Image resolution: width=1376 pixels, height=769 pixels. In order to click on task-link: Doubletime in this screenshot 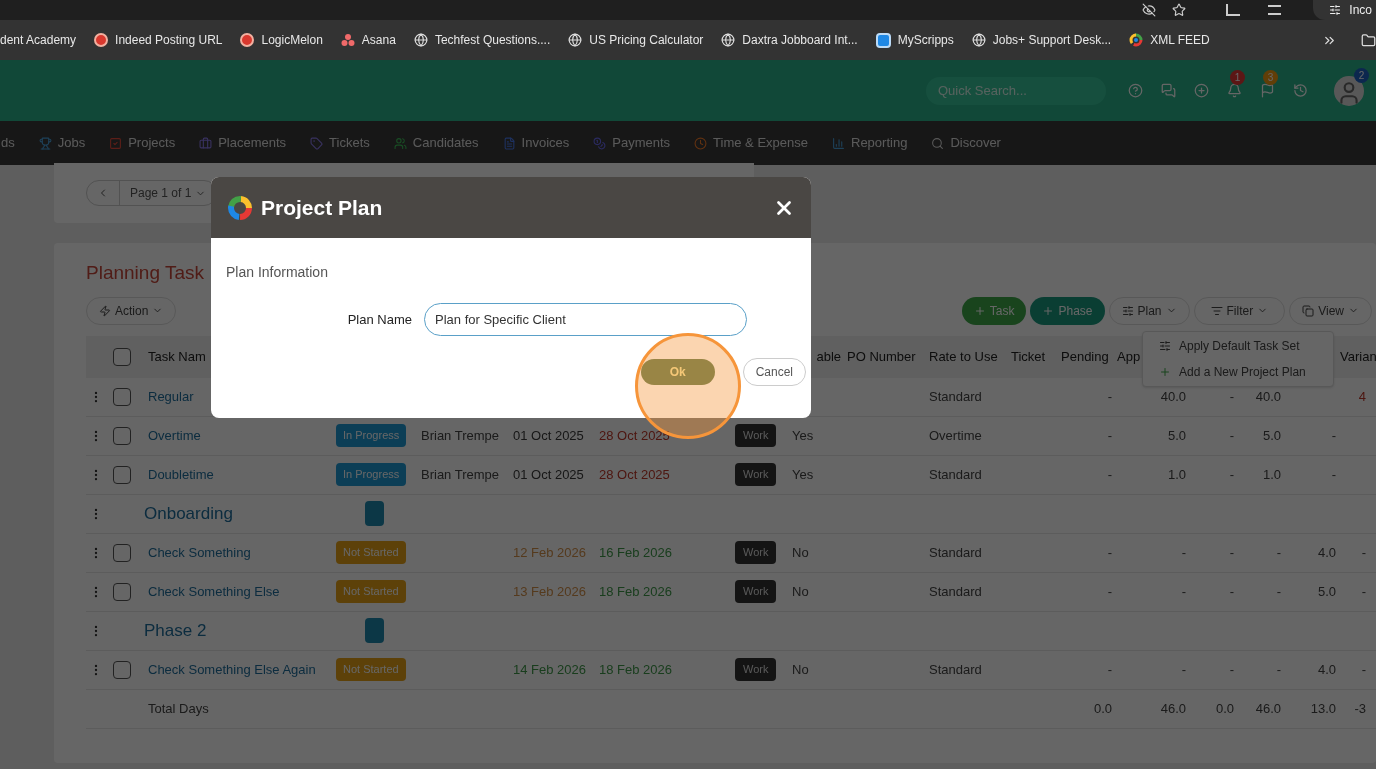, I will do `click(181, 474)`.